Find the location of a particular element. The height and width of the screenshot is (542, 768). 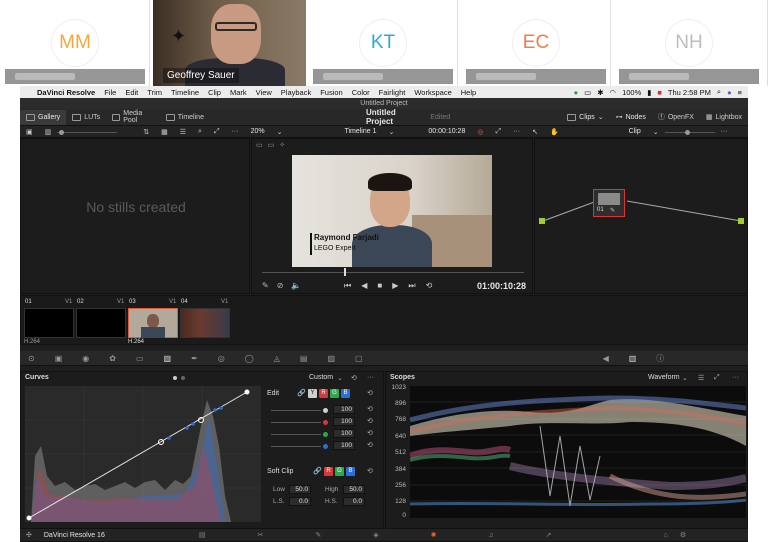

menu-app-name: DaVinci Resolve is located at coordinates (66, 92).